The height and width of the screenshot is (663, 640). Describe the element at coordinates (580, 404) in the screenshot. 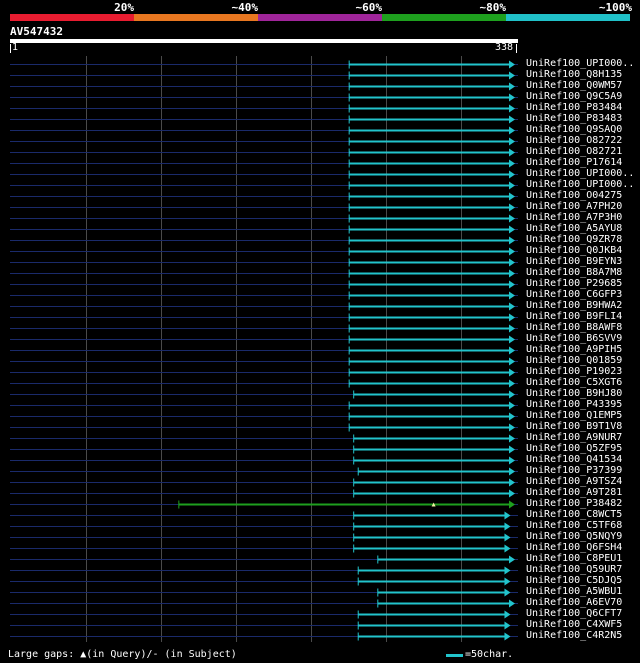

I see `hit-label-link: UniRef100_P43395` at that location.